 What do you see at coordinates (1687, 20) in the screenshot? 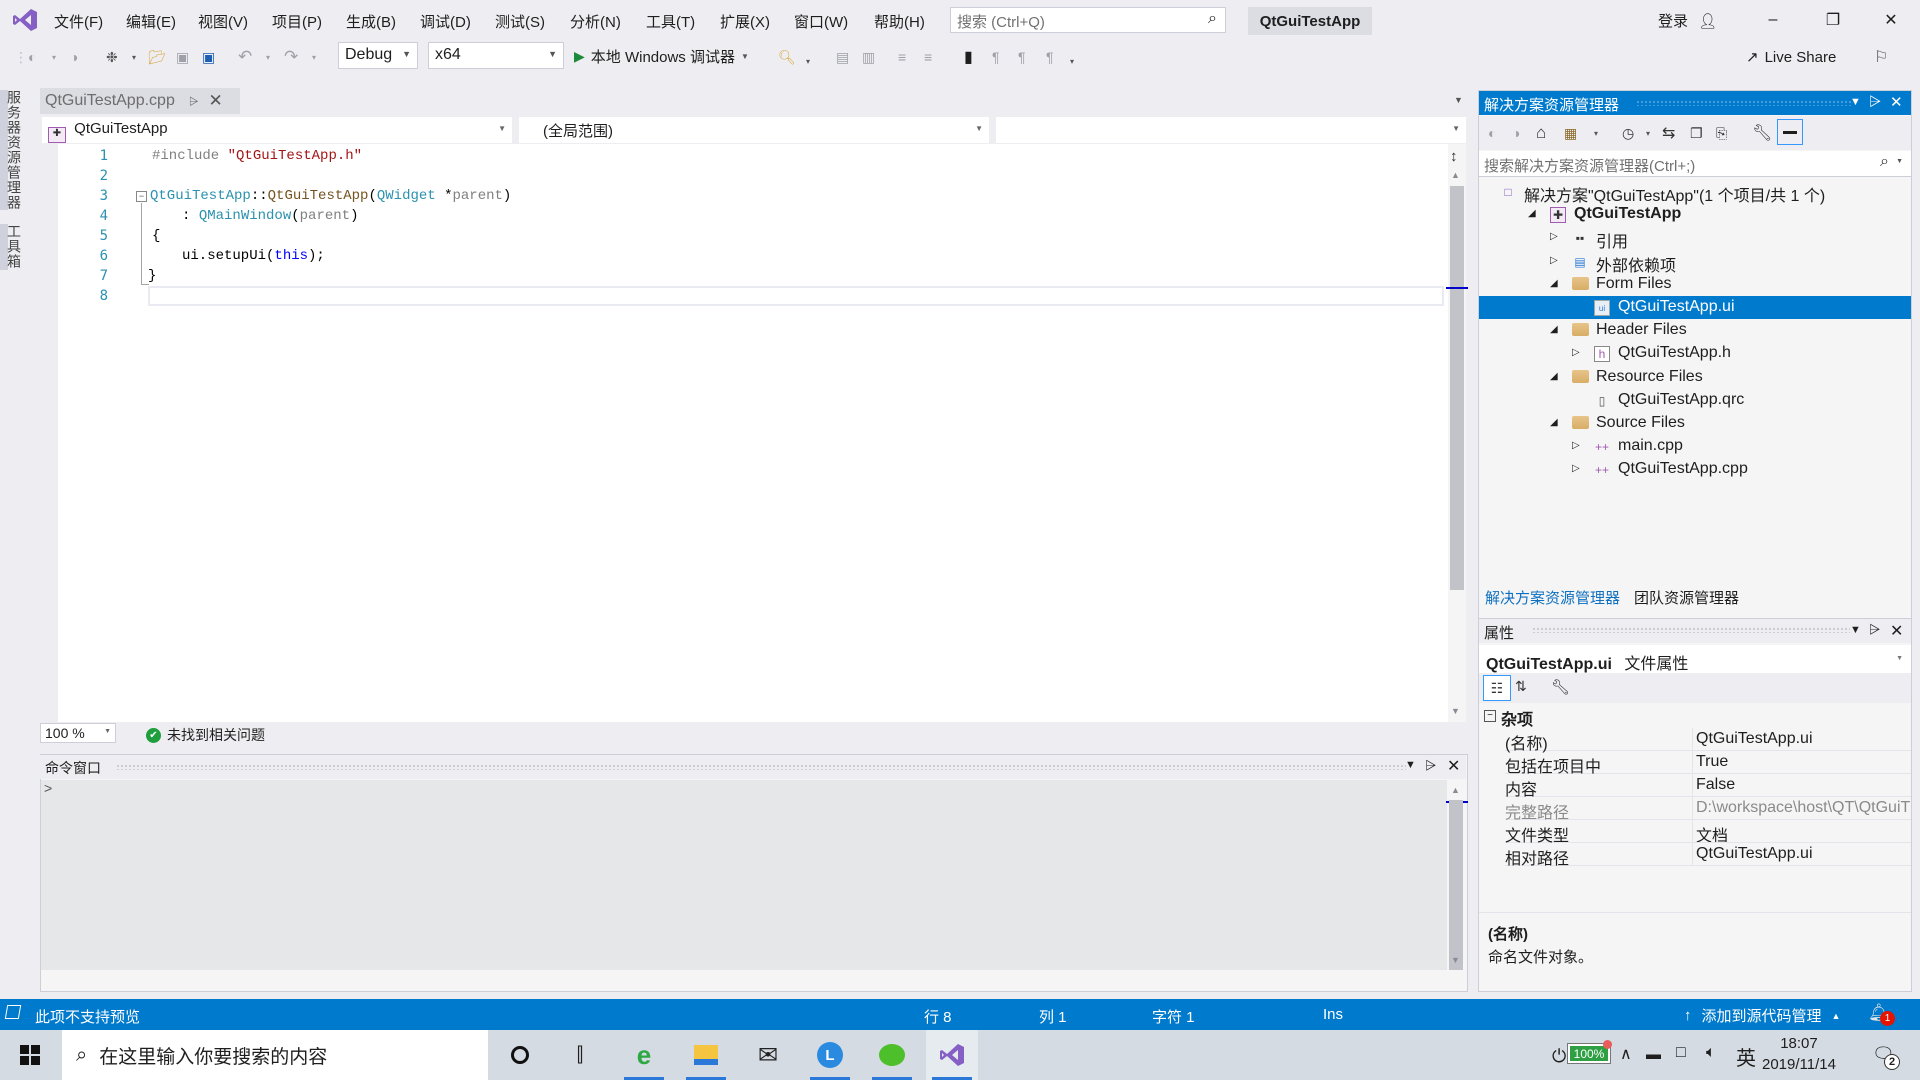
I see `sign-in-button: 登录 👤︎` at bounding box center [1687, 20].